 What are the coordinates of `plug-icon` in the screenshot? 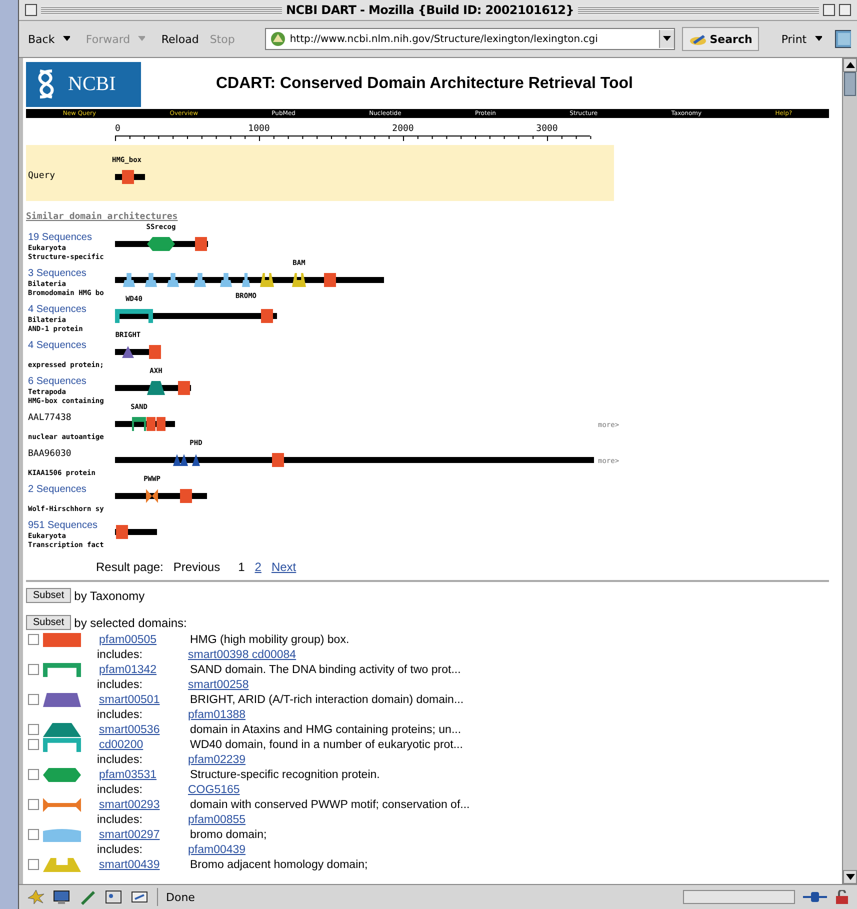 It's located at (815, 897).